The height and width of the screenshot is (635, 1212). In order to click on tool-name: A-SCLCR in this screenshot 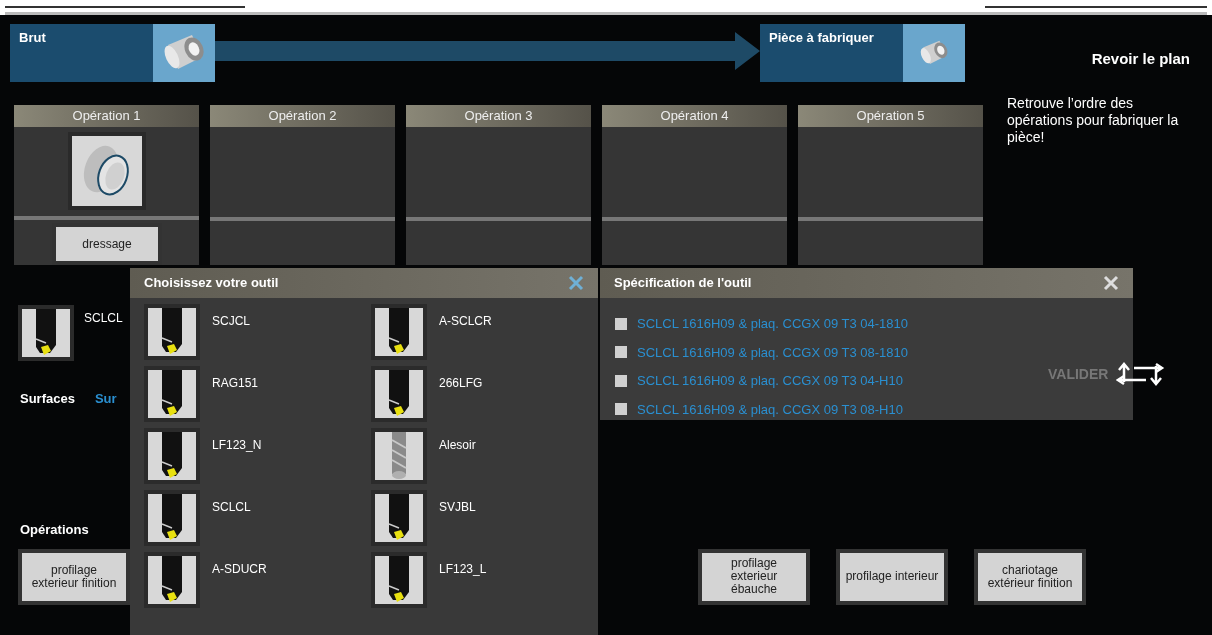, I will do `click(465, 321)`.